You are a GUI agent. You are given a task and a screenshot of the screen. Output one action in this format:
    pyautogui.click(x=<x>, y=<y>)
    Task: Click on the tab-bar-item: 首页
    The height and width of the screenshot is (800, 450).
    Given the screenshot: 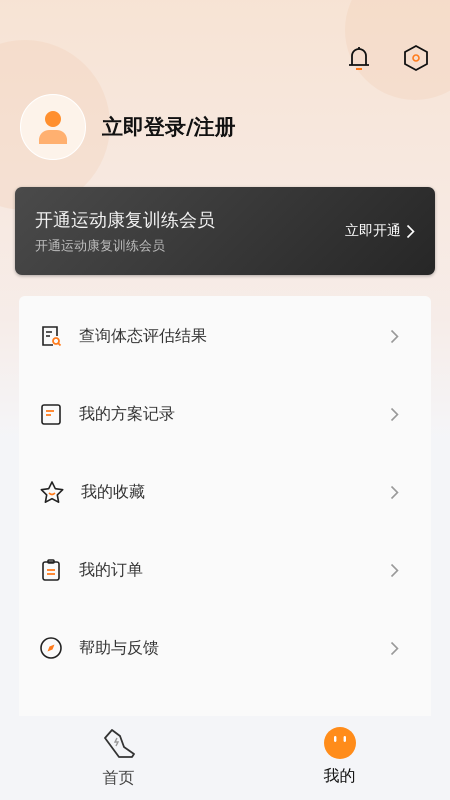 What is the action you would take?
    pyautogui.click(x=118, y=758)
    